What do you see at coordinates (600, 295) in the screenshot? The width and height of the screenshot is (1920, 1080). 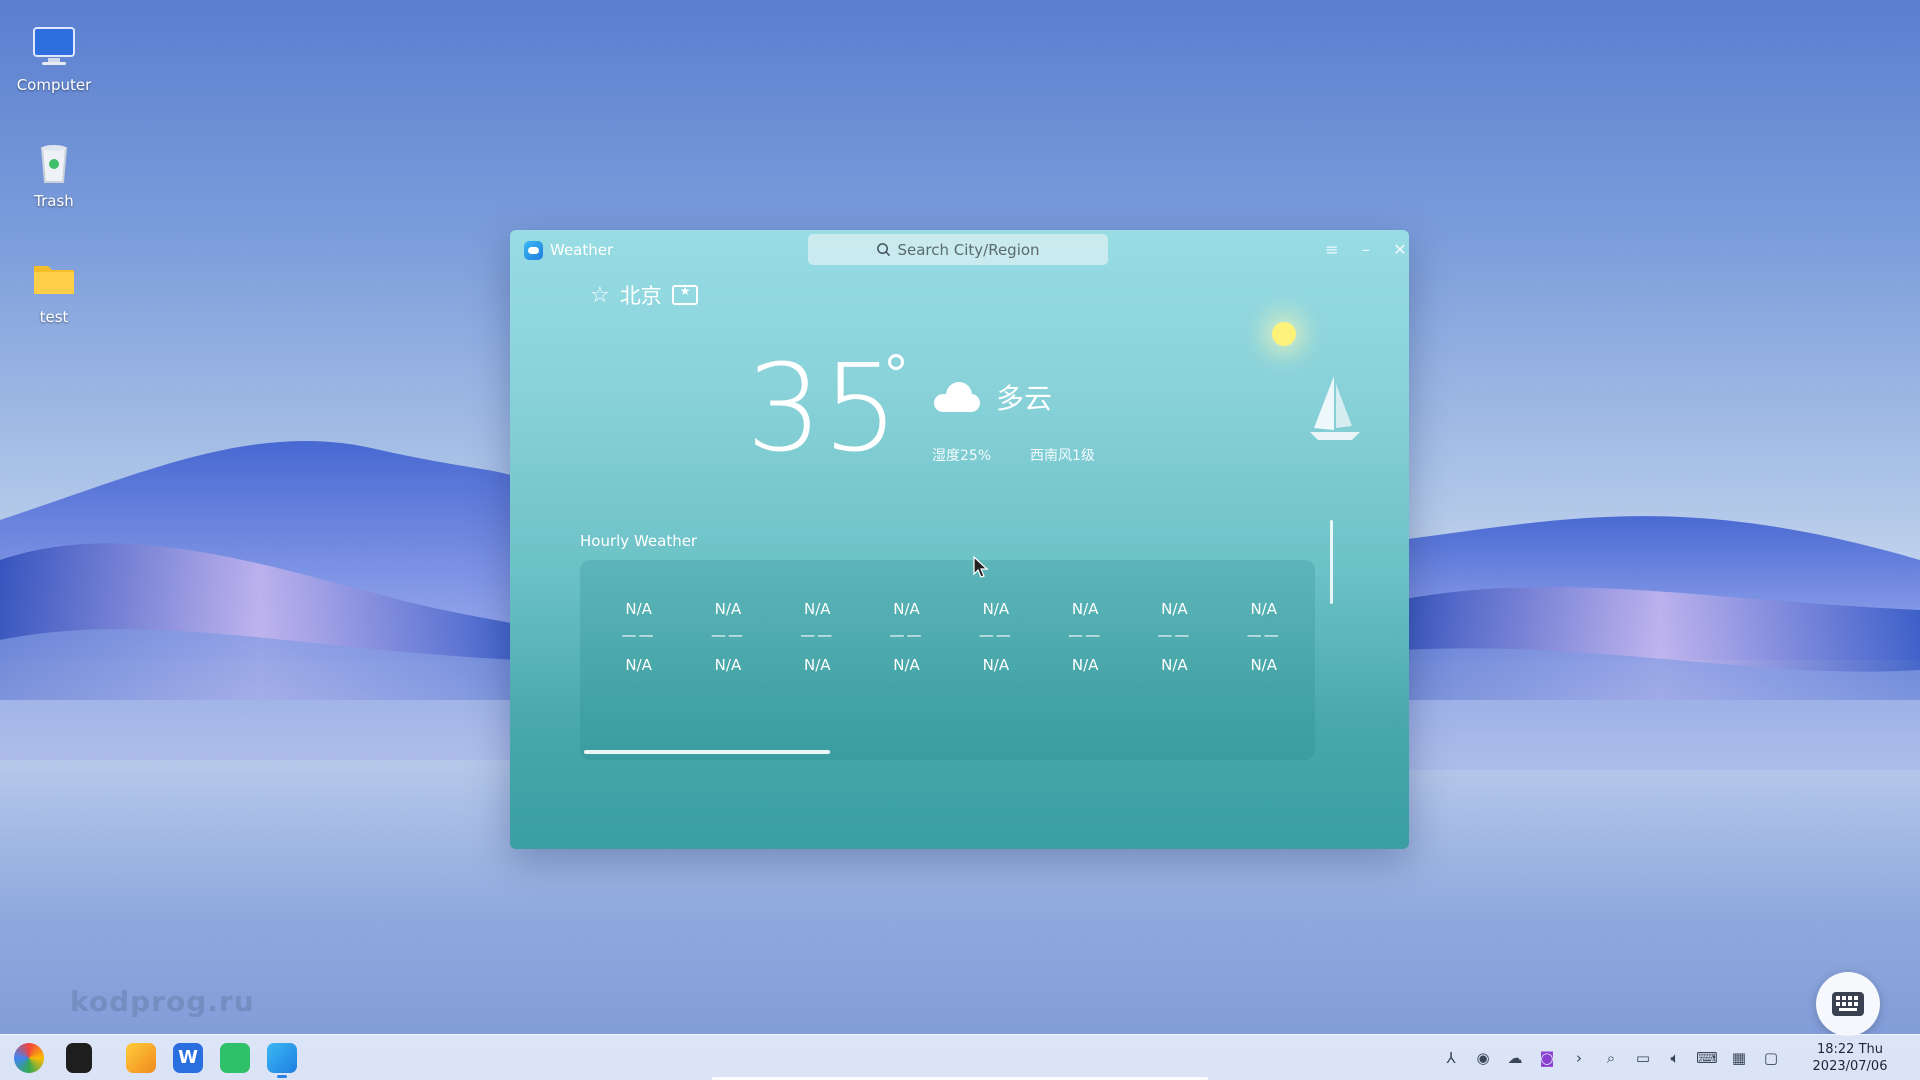 I see `favorite-star-icon: ☆` at bounding box center [600, 295].